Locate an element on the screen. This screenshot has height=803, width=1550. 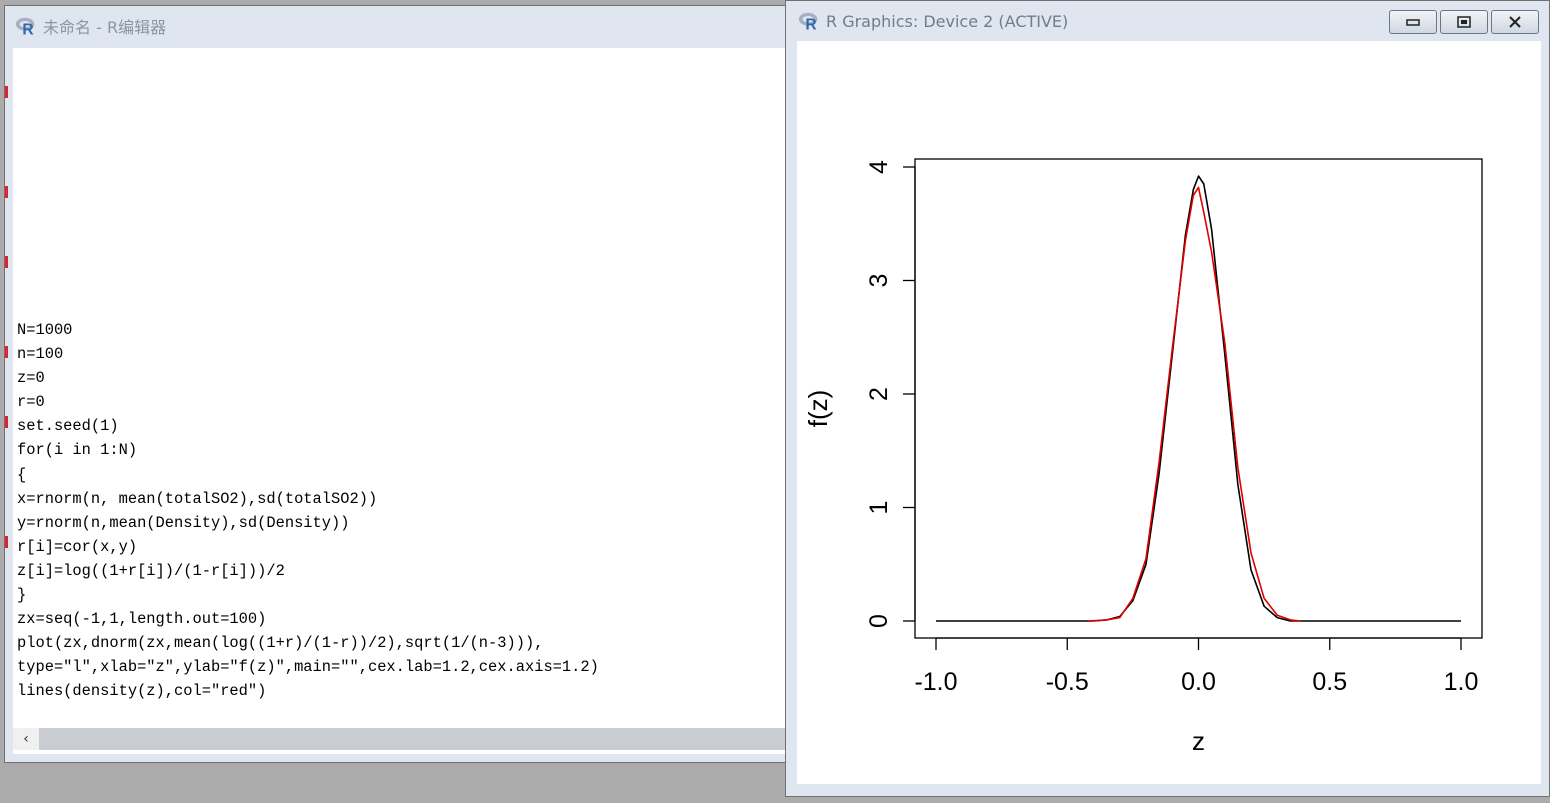
close-icon is located at coordinates (1515, 22).